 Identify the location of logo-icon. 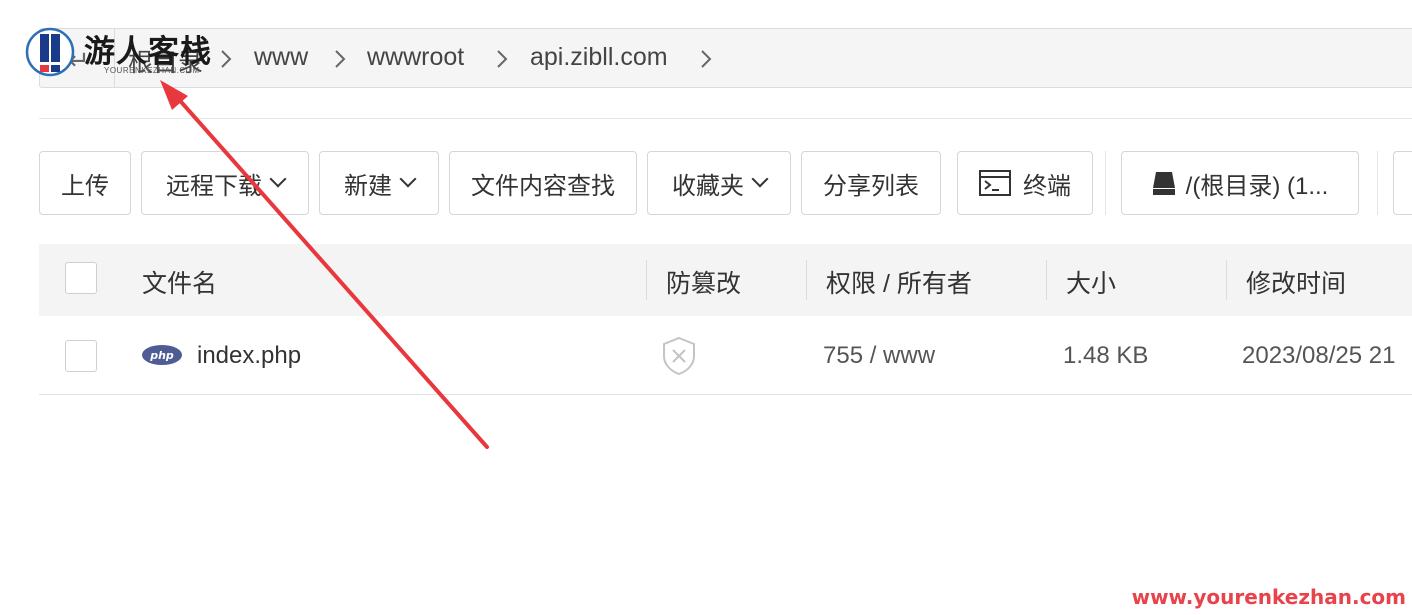
(50, 52).